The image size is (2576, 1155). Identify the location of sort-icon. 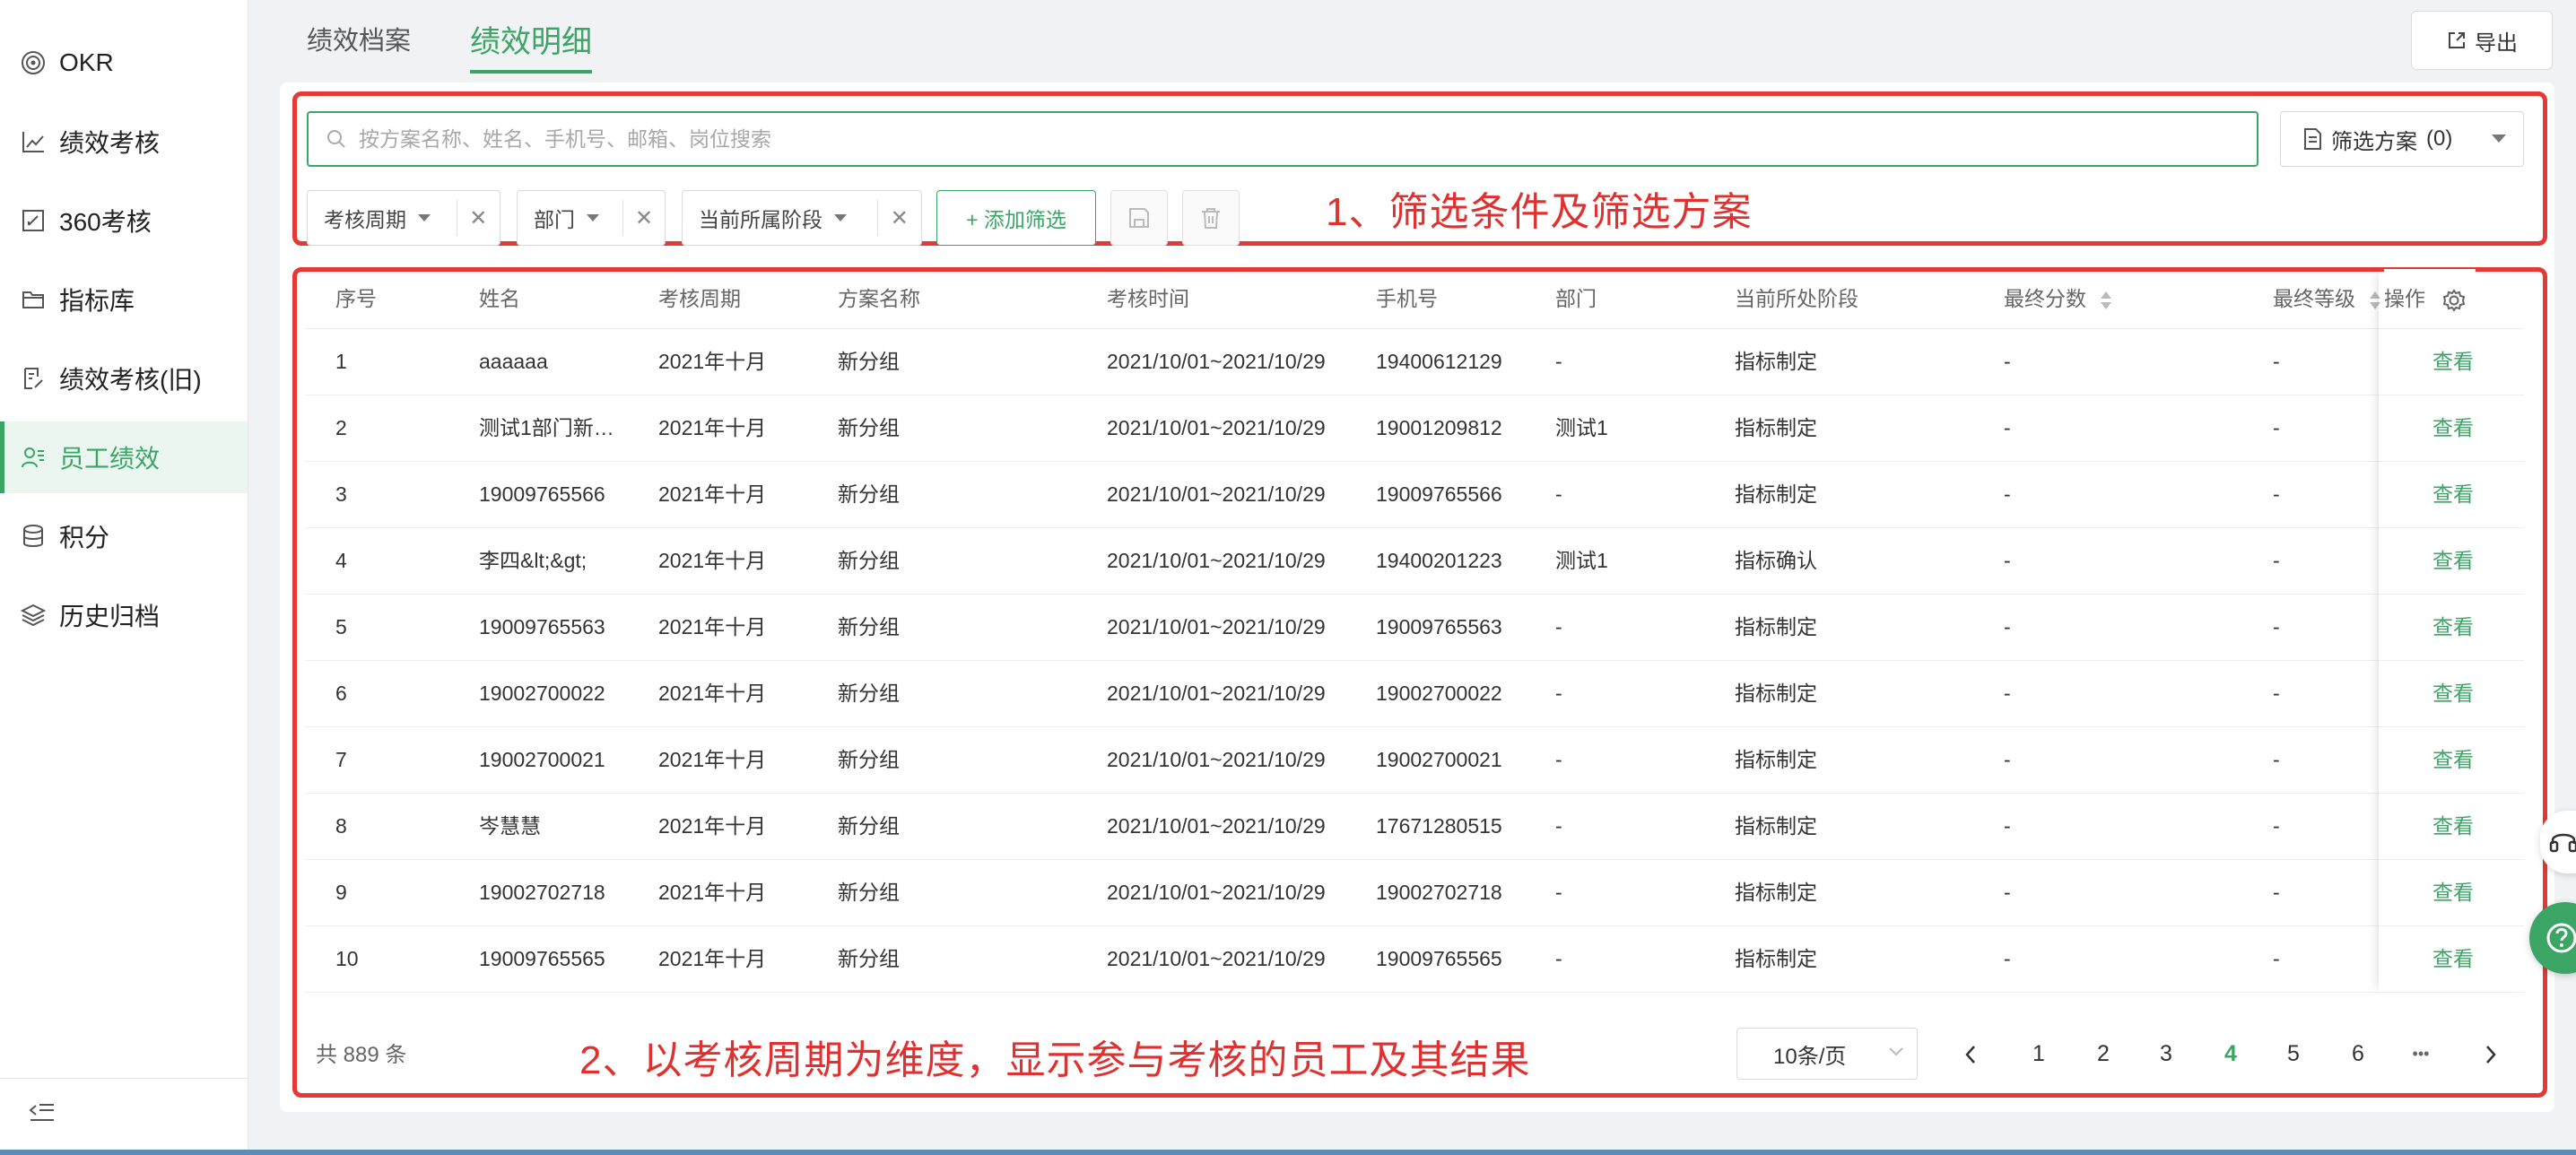
(2106, 300).